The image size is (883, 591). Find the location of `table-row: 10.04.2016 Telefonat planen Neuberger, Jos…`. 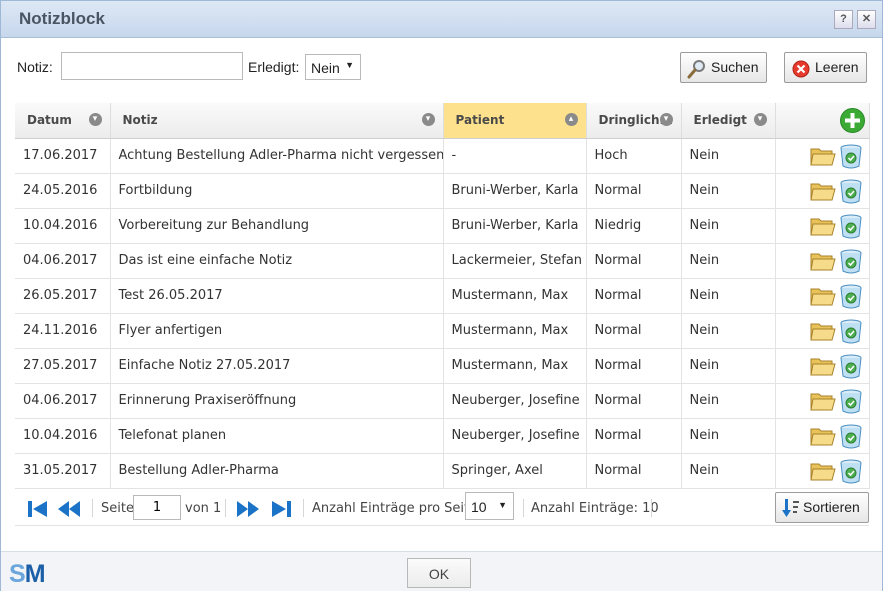

table-row: 10.04.2016 Telefonat planen Neuberger, Jos… is located at coordinates (442, 436).